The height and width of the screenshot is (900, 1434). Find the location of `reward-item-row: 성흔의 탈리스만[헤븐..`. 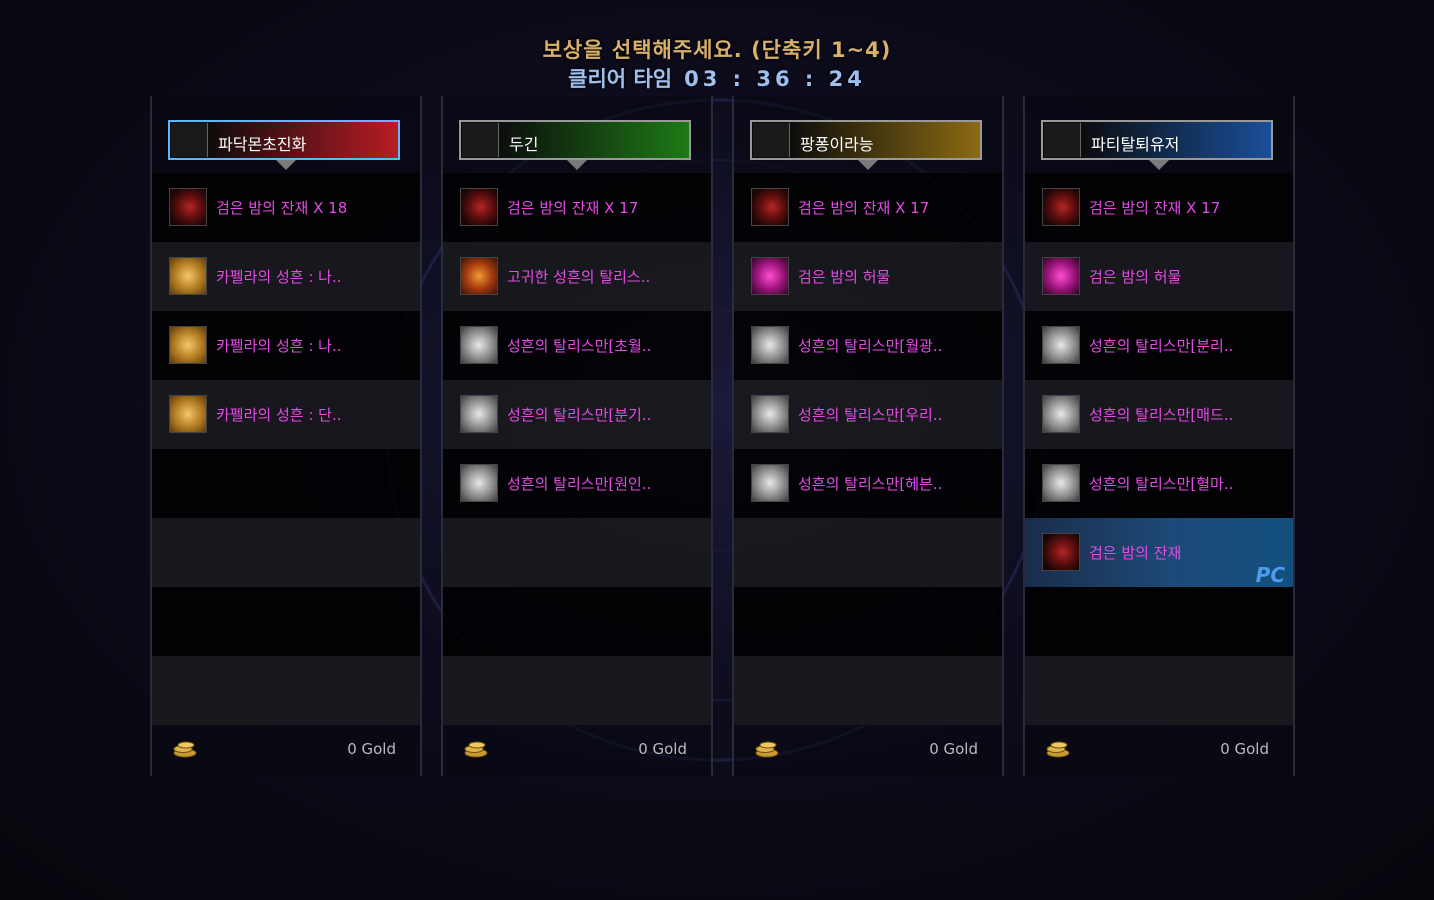

reward-item-row: 성흔의 탈리스만[헤븐.. is located at coordinates (868, 483).